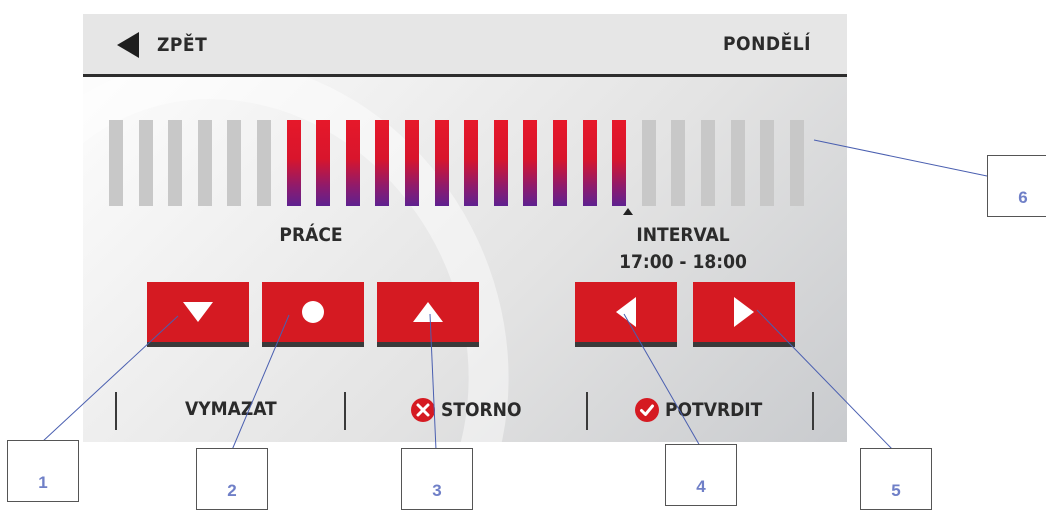  What do you see at coordinates (1016, 186) in the screenshot?
I see `callout-6: 6` at bounding box center [1016, 186].